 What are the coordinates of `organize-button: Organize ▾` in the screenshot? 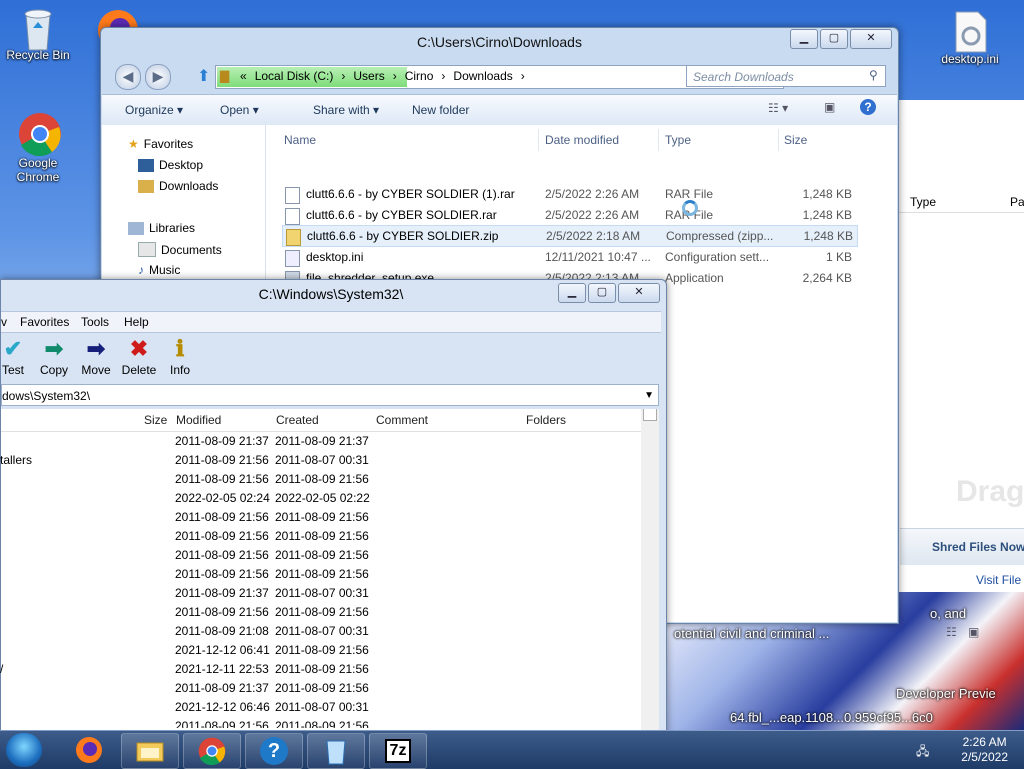 It's located at (154, 110).